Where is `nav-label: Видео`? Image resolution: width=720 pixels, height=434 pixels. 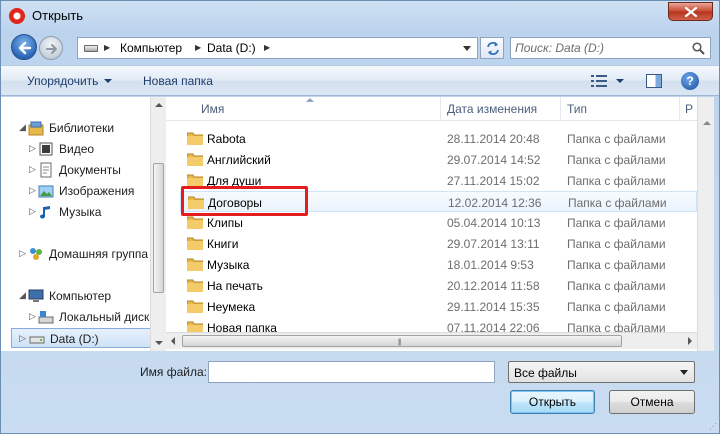
nav-label: Видео is located at coordinates (77, 149).